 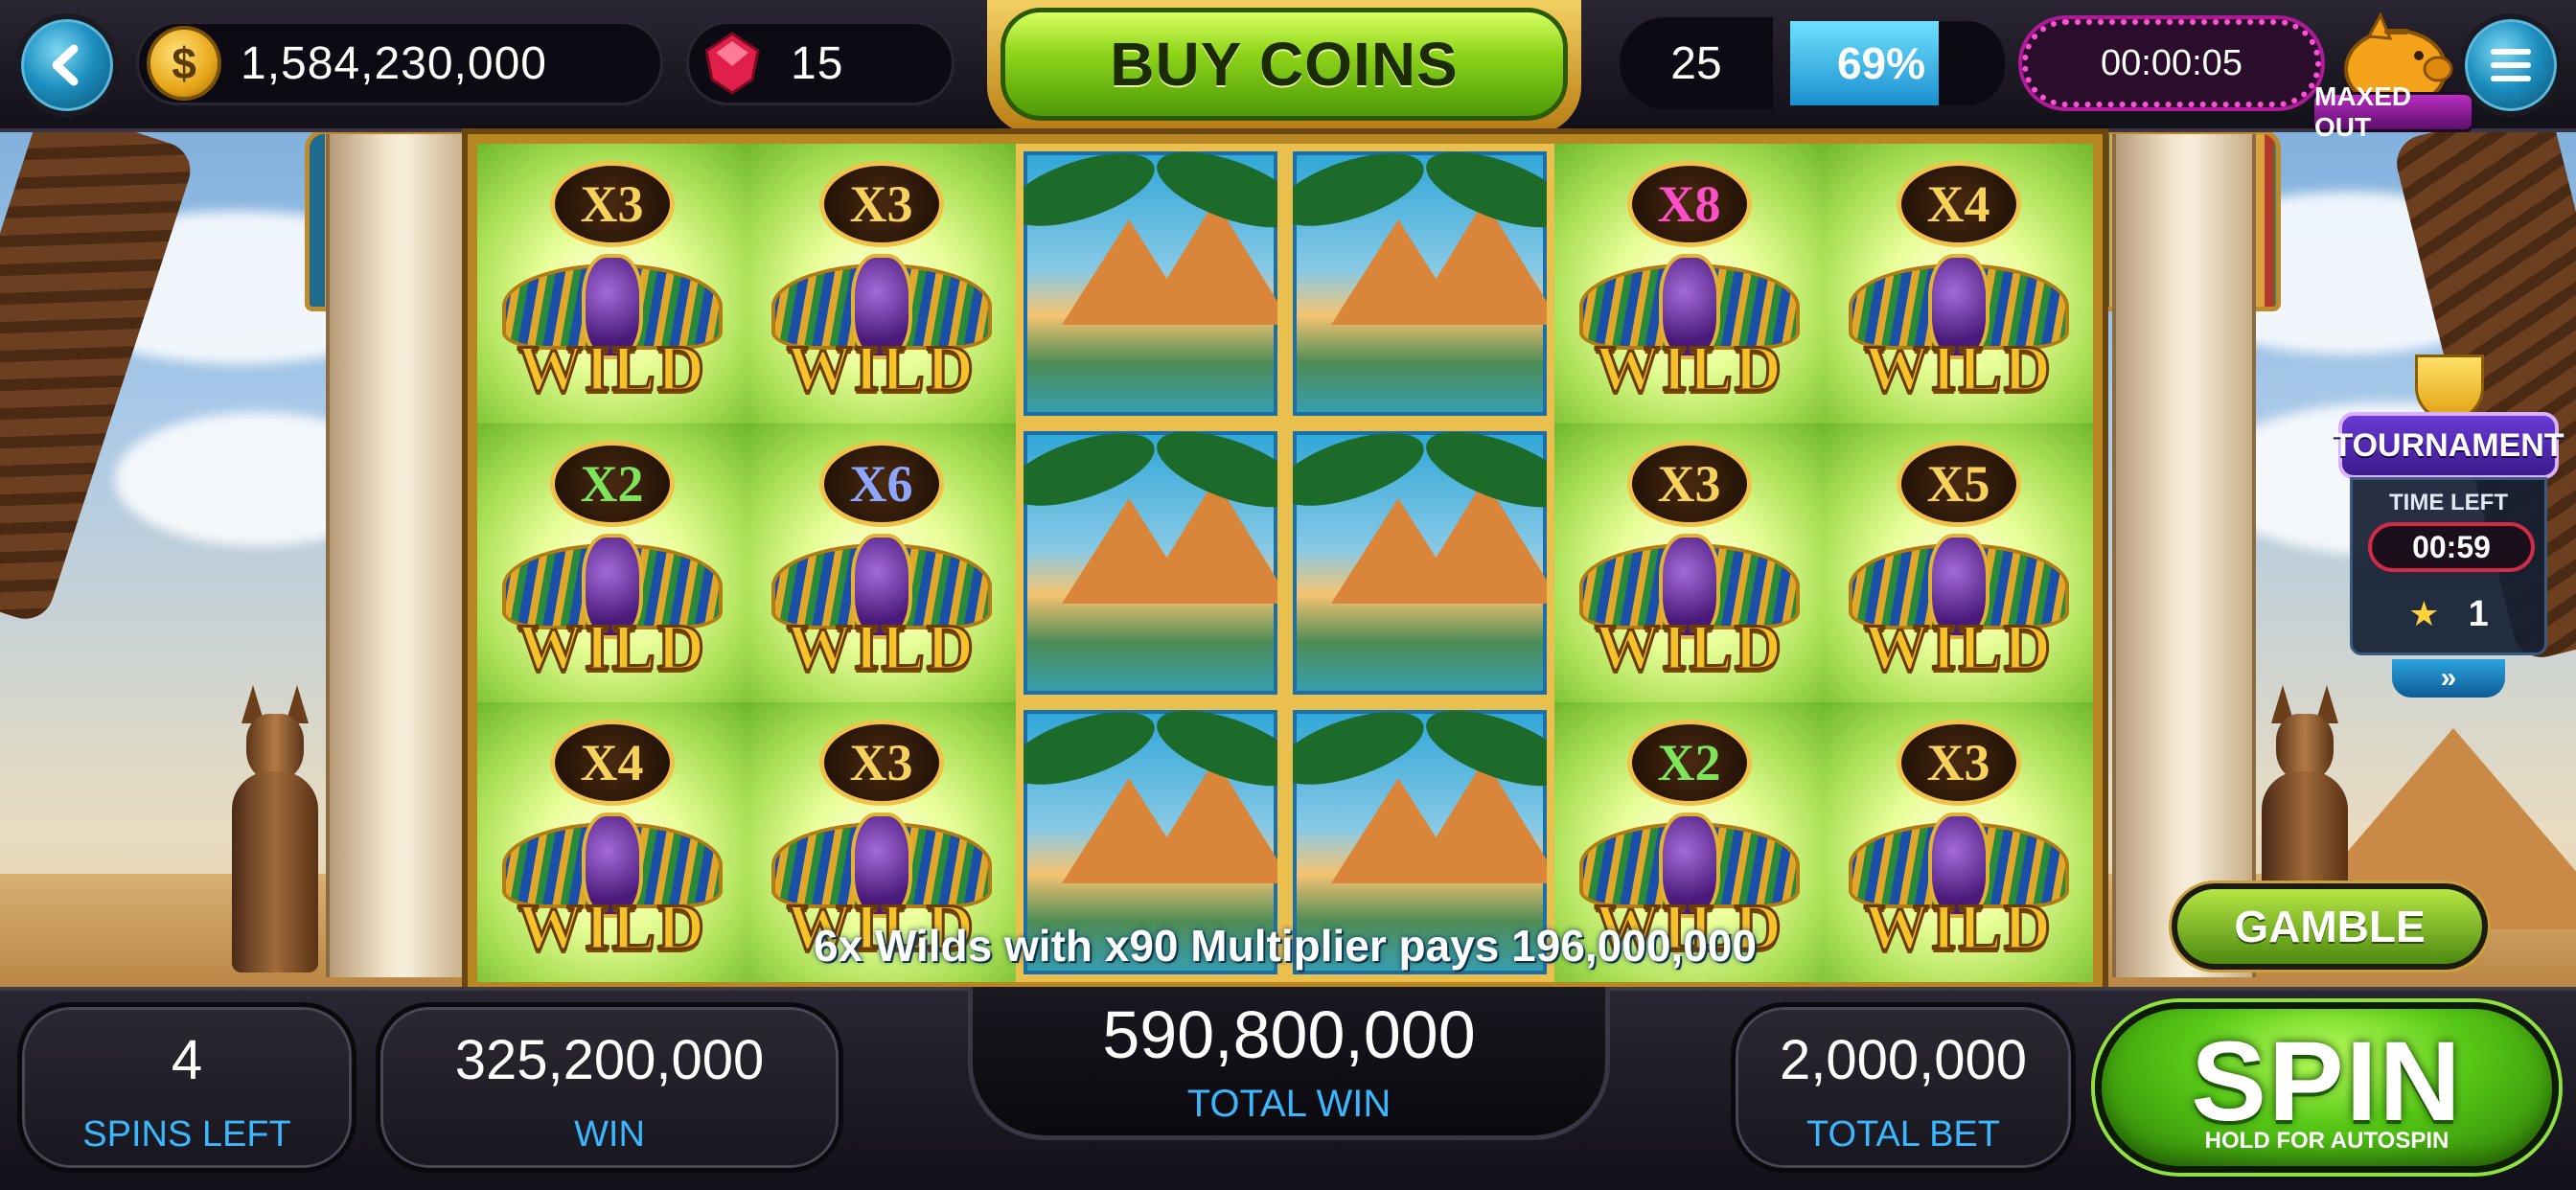 What do you see at coordinates (1689, 284) in the screenshot?
I see `wild-symbol: X8 WILD` at bounding box center [1689, 284].